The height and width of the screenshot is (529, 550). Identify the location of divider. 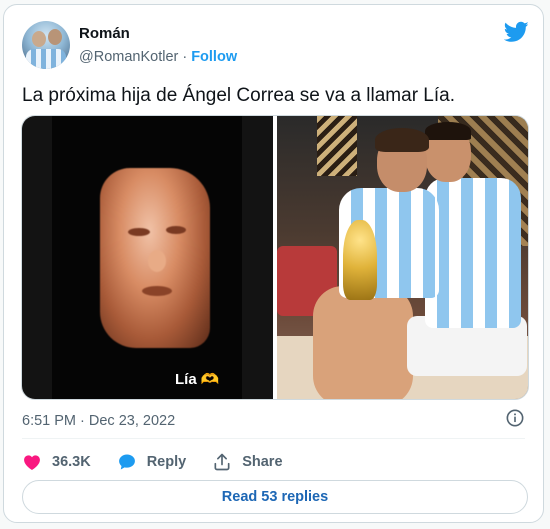
(273, 438).